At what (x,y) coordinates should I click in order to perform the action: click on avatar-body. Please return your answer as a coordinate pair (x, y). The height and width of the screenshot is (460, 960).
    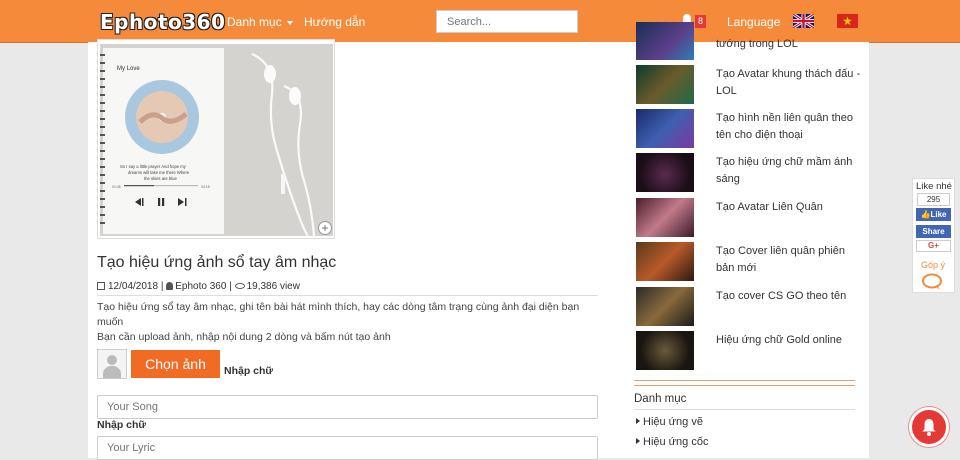
    Looking at the image, I should click on (112, 372).